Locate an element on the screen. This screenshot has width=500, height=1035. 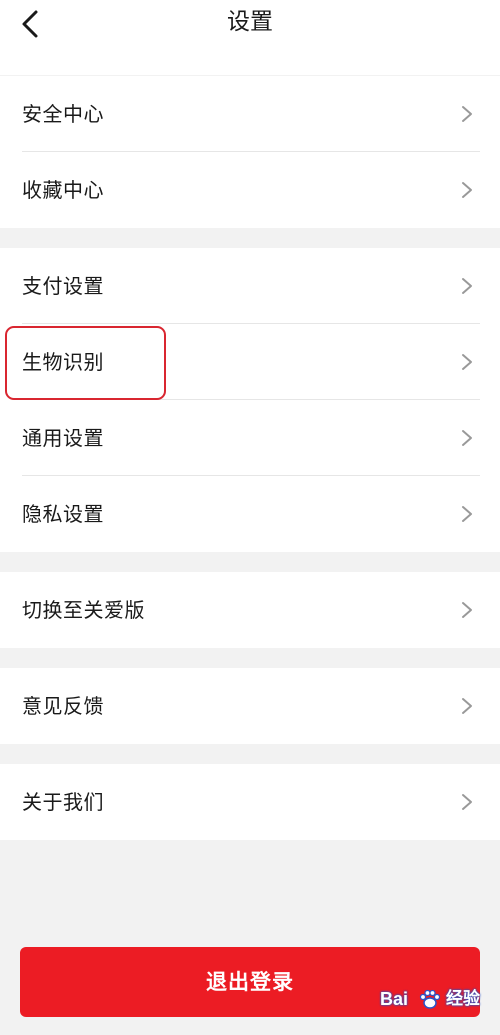
settings-item-general-settings: 通用设置 is located at coordinates (250, 438).